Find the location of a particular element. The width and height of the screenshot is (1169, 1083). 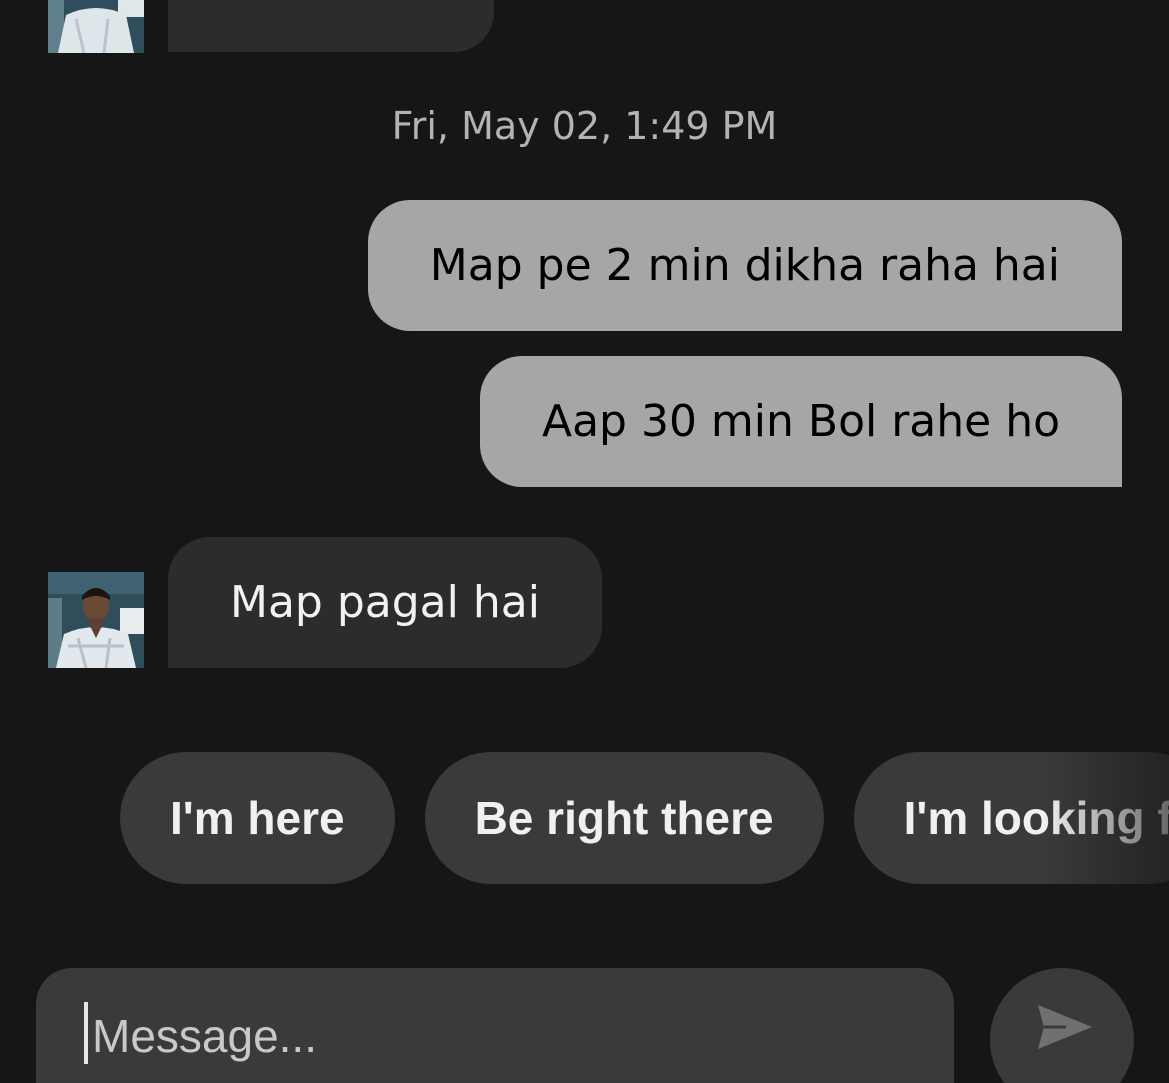

message-text: Map pagal hai is located at coordinates (385, 602).